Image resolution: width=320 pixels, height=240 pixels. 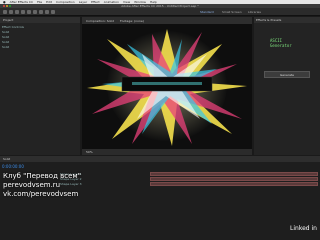 What do you see at coordinates (207, 12) in the screenshot?
I see `workspace-tab: Standard` at bounding box center [207, 12].